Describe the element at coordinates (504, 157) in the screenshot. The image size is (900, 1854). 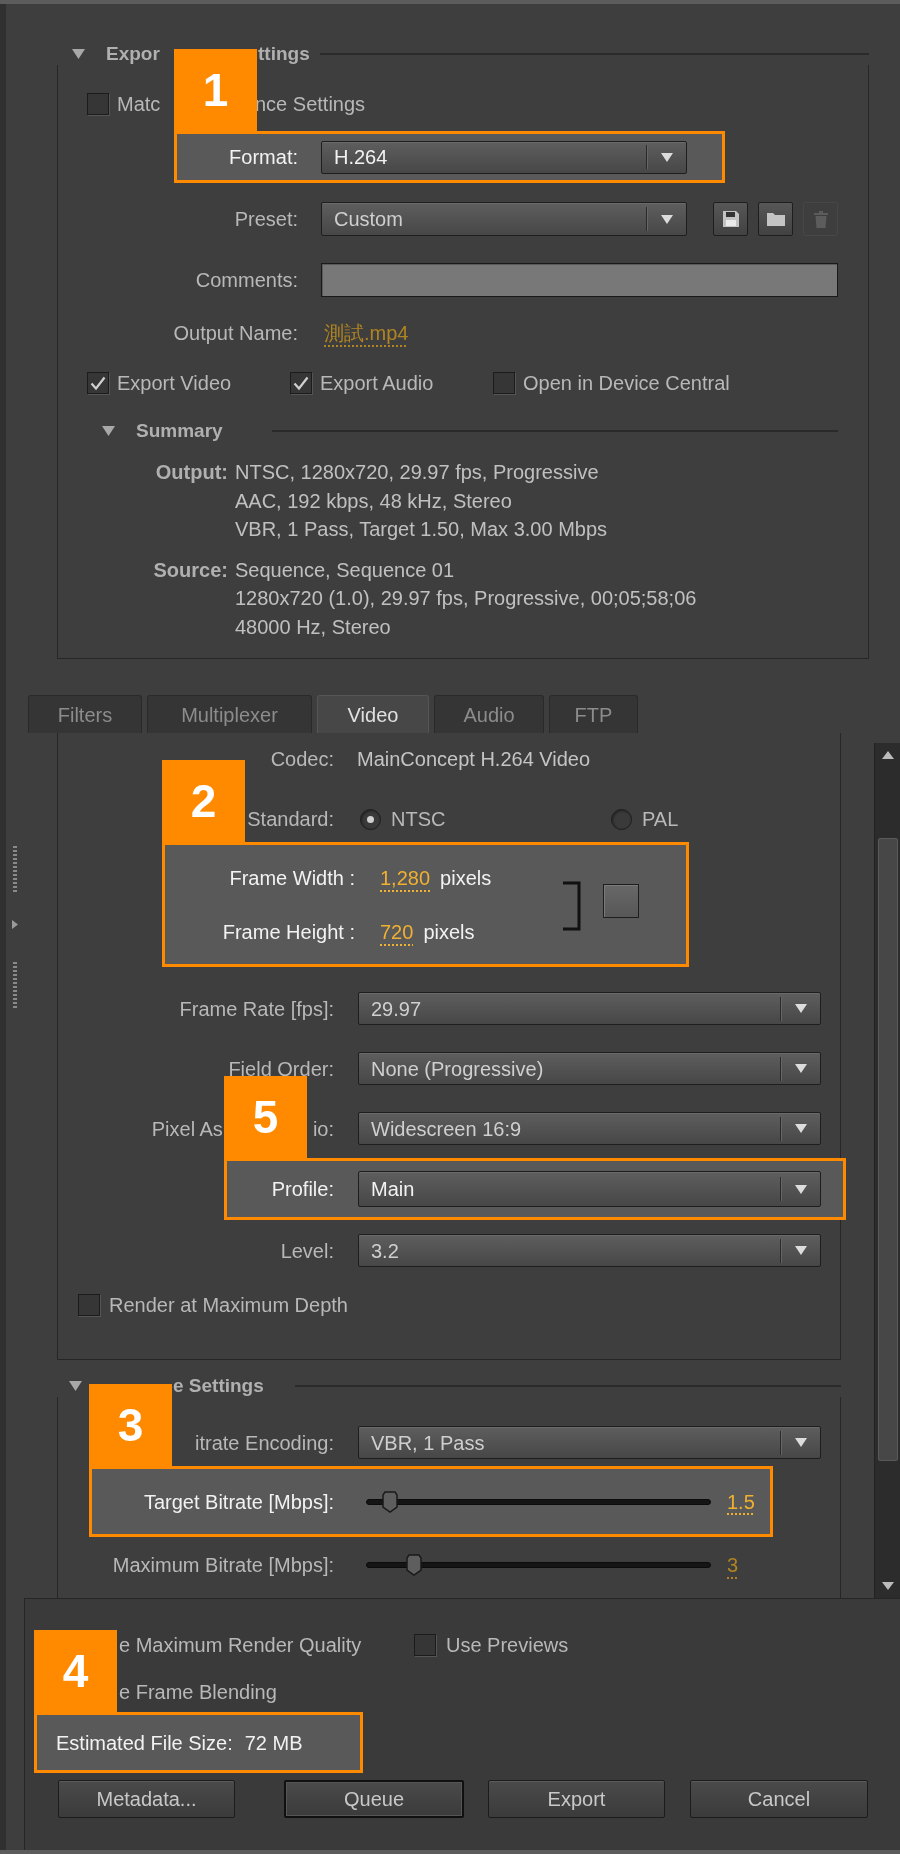
I see `dropdown: H.264` at that location.